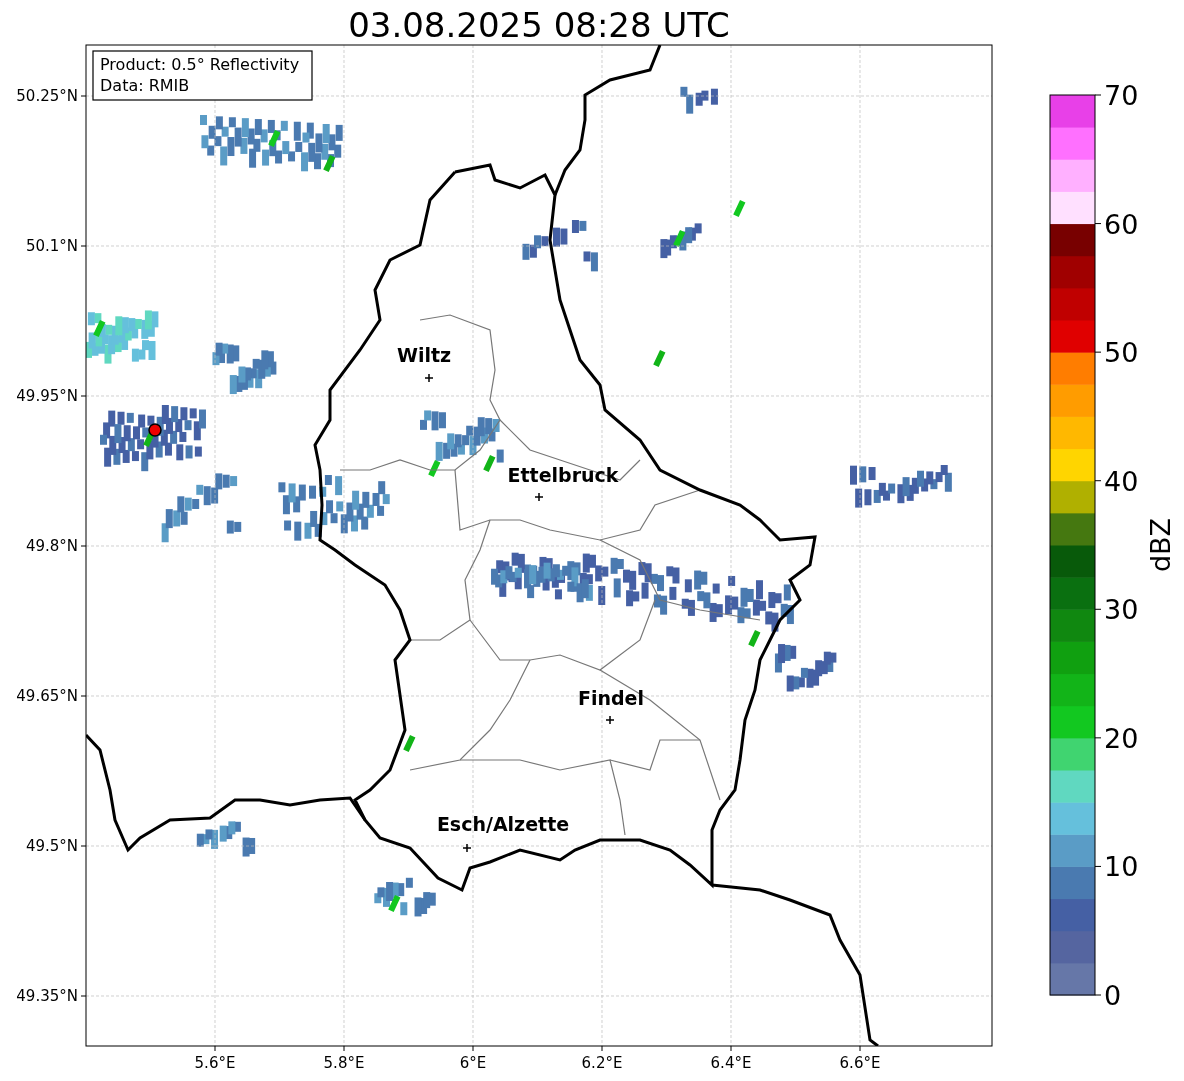 The image size is (1184, 1081). Describe the element at coordinates (215, 1063) in the screenshot. I see `axis-tick-label: 5.6°E` at that location.